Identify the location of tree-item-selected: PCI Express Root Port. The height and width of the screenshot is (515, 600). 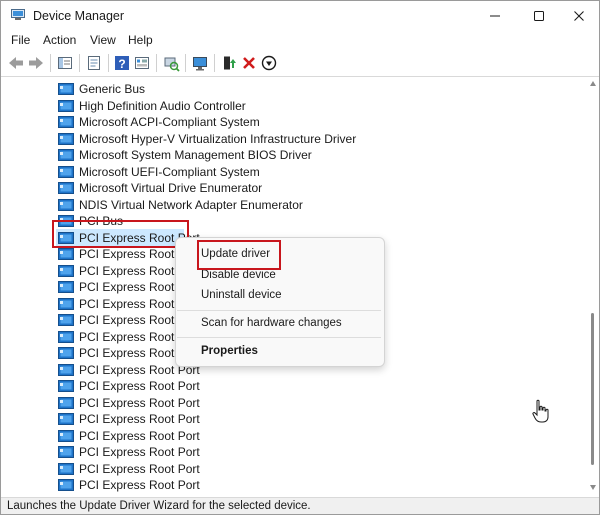
(128, 237).